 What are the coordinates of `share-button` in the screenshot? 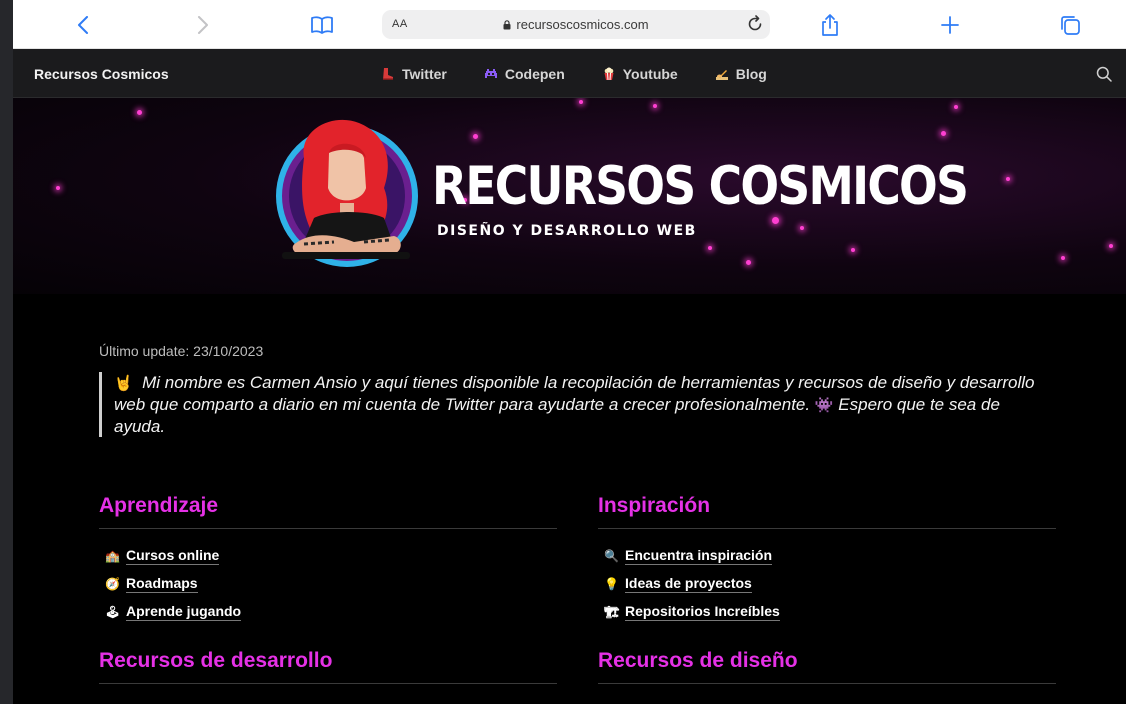 It's located at (830, 25).